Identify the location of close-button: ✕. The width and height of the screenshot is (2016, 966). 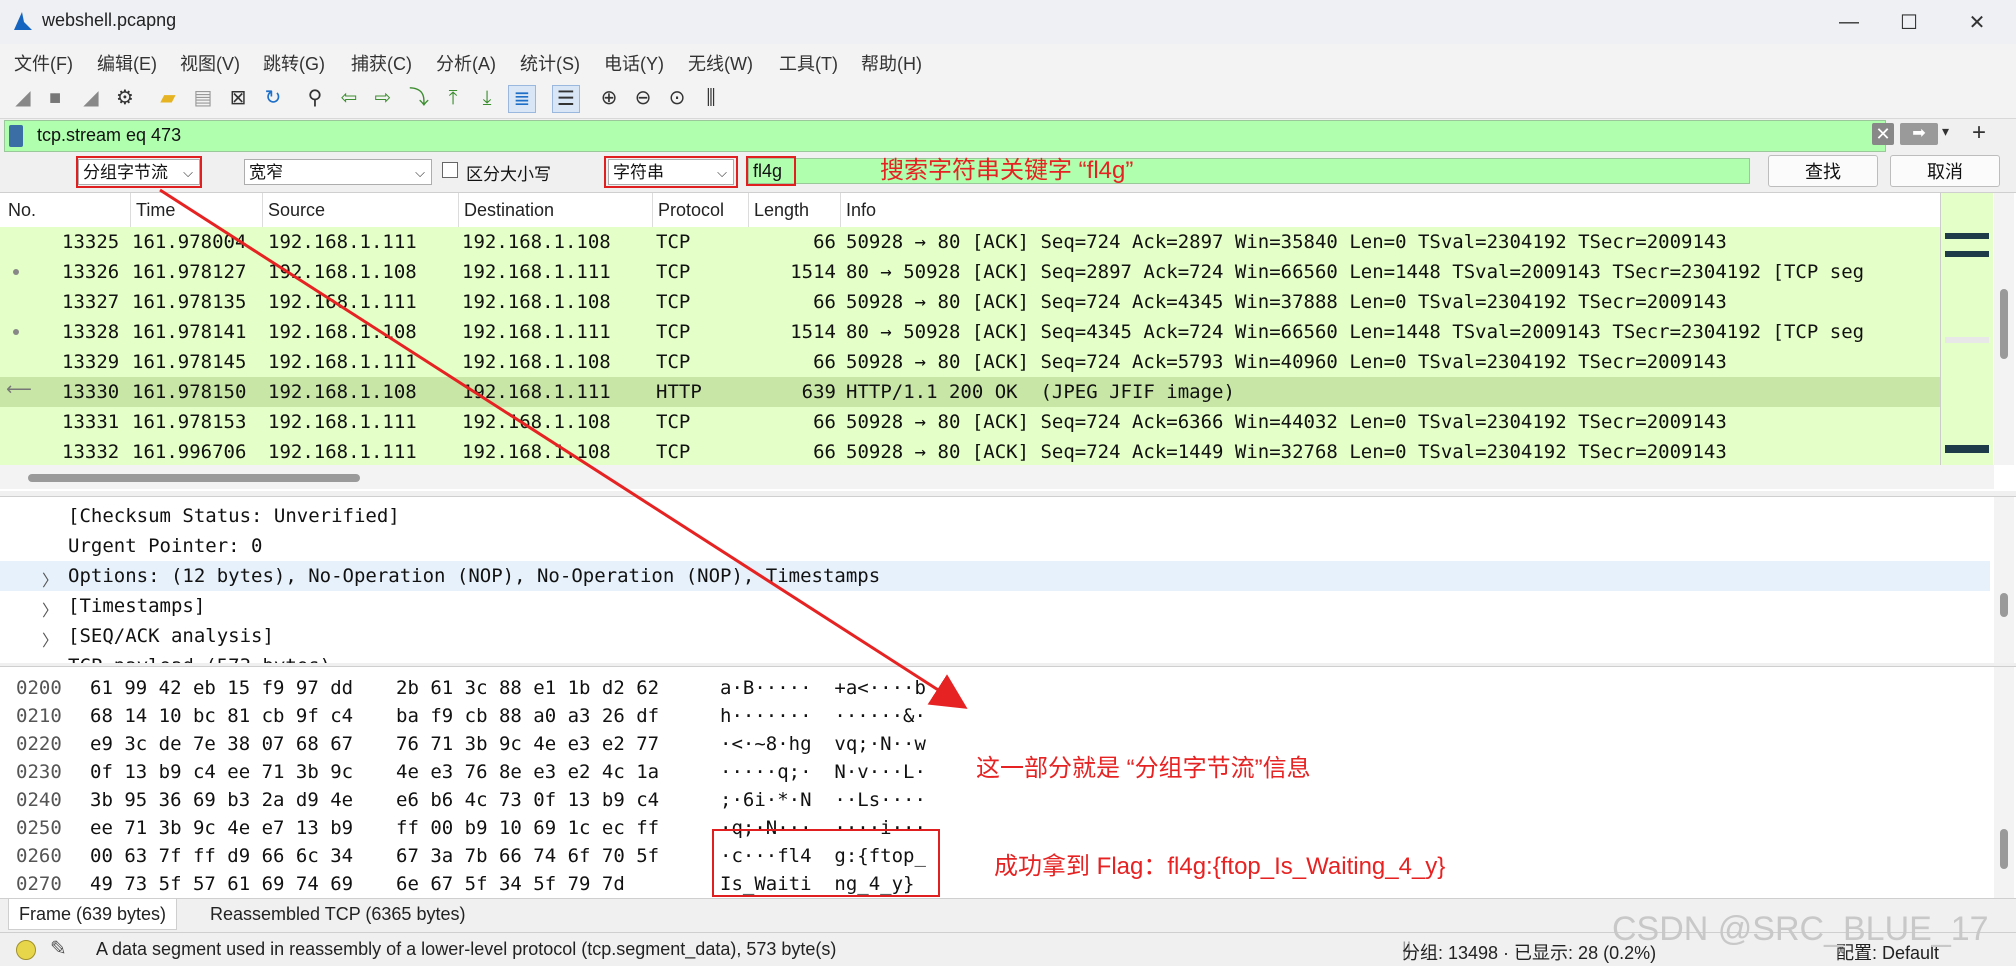
(1977, 22).